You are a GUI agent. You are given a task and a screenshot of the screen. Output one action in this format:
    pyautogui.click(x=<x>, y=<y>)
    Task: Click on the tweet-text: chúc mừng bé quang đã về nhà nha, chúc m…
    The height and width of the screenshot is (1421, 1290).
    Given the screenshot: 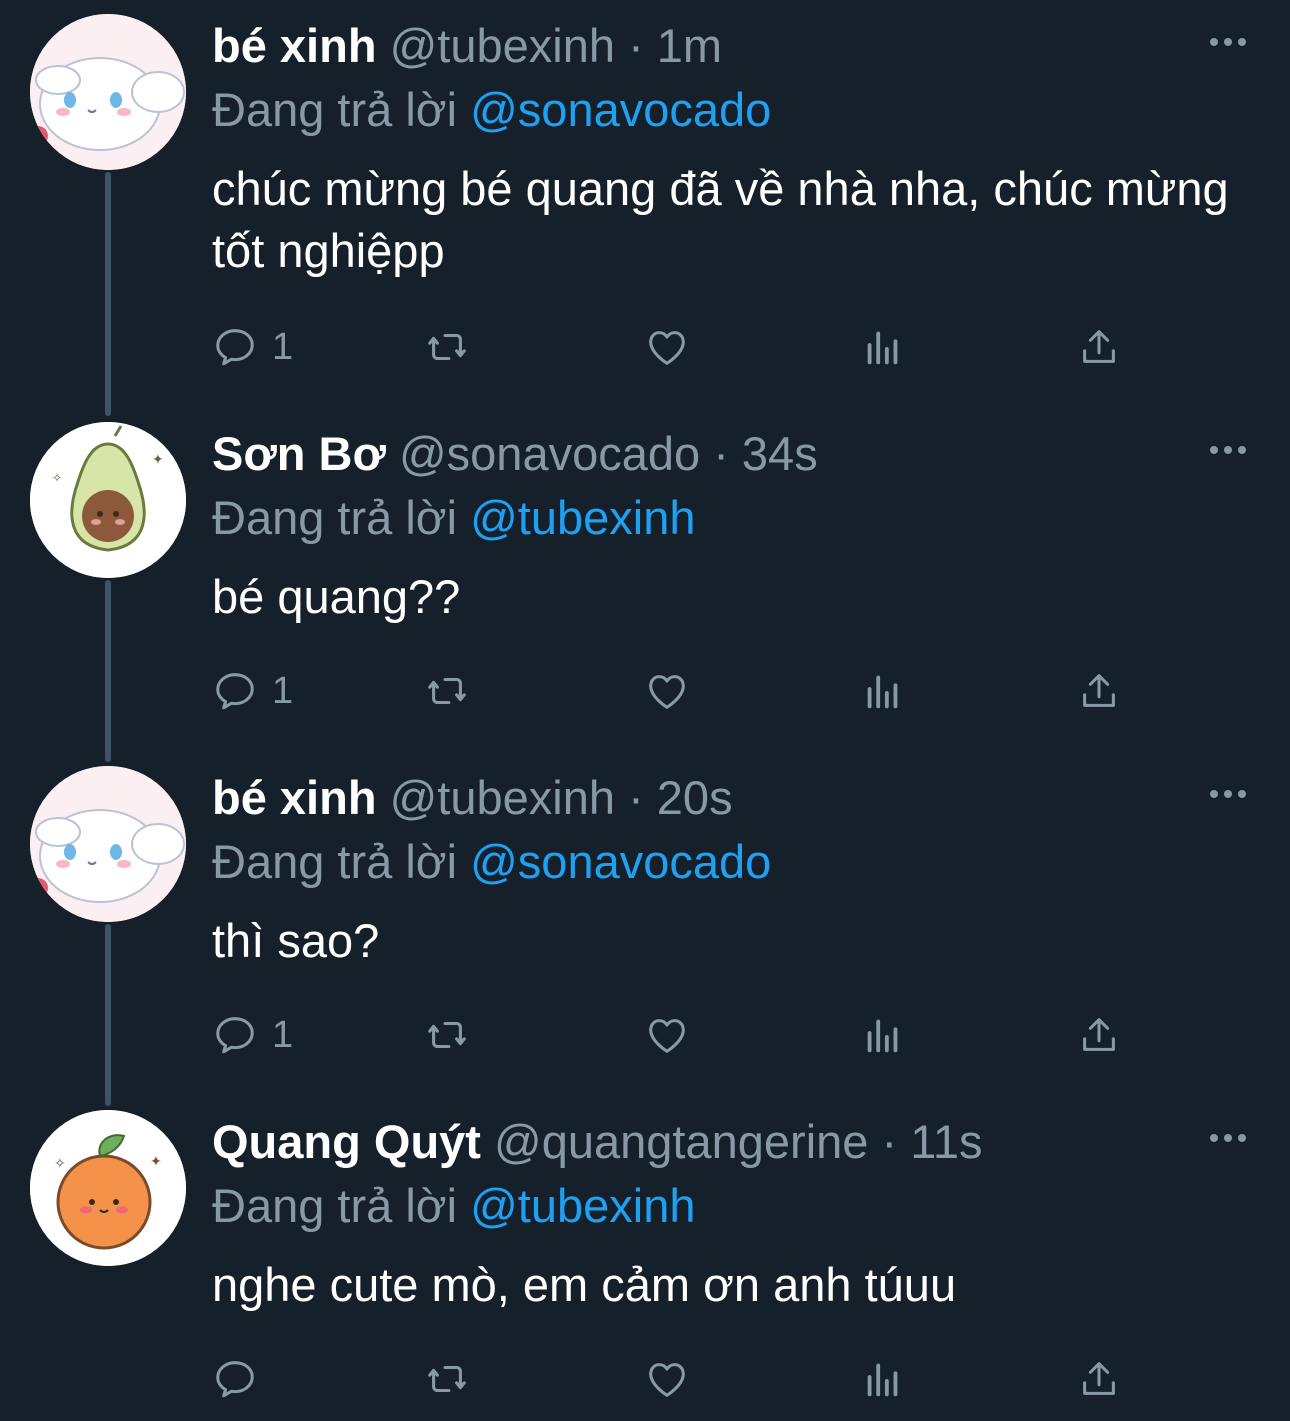 What is the action you would take?
    pyautogui.click(x=720, y=219)
    